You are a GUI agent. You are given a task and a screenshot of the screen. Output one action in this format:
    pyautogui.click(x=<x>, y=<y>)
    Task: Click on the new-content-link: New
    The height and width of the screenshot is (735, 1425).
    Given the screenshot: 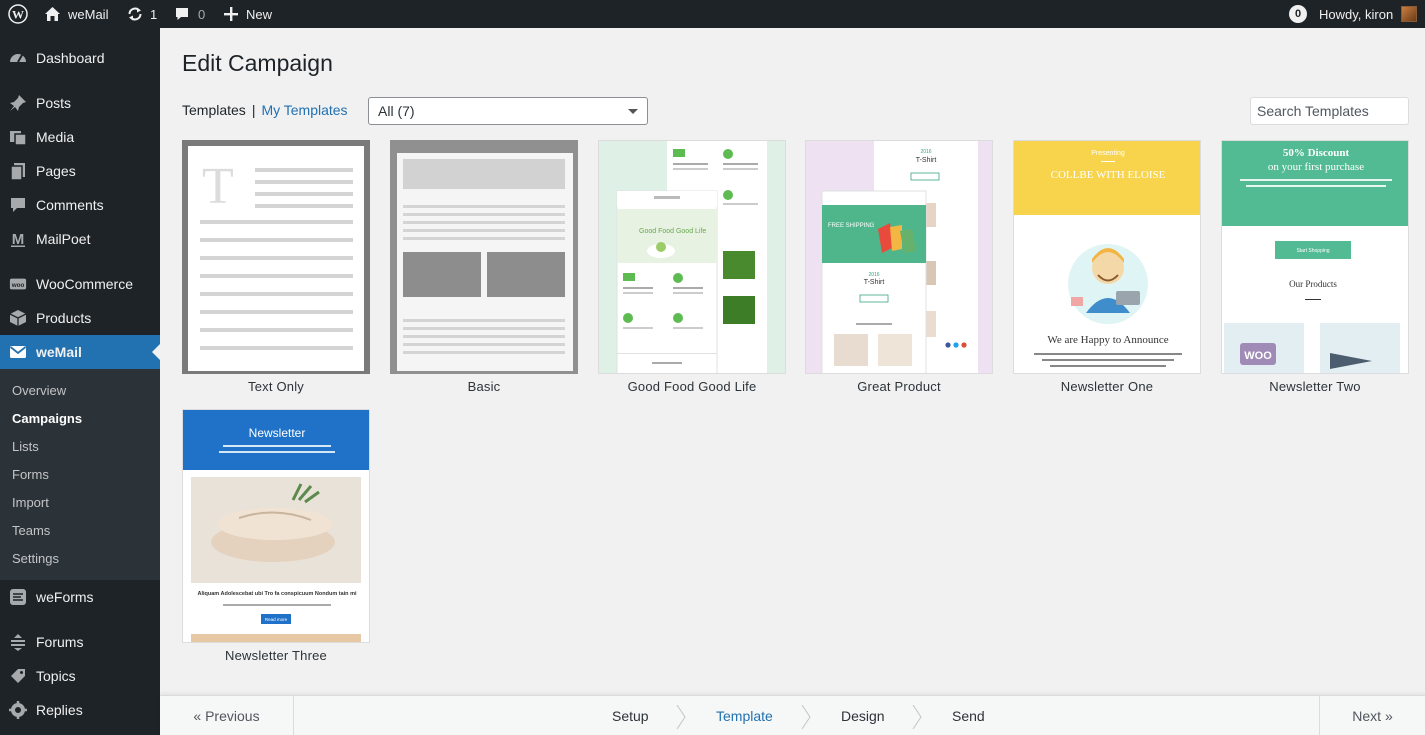 What is the action you would take?
    pyautogui.click(x=248, y=14)
    